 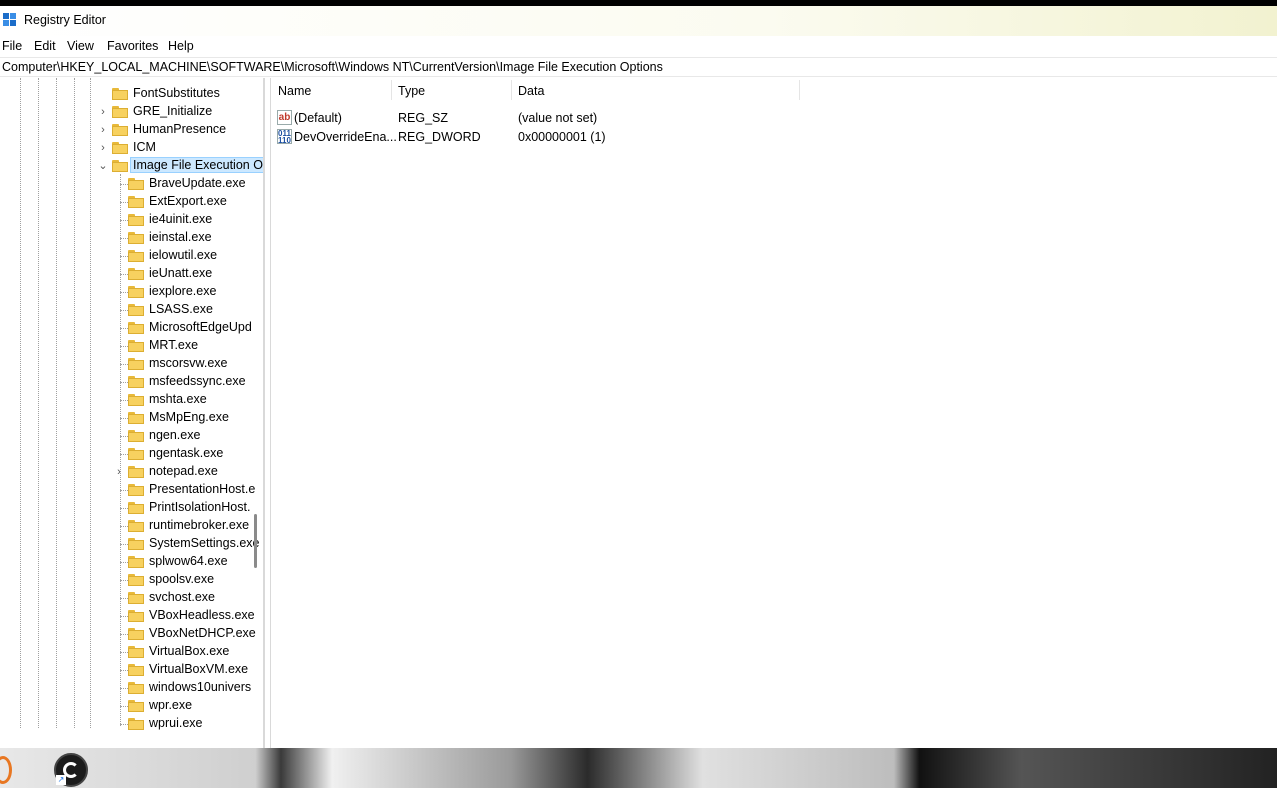 I want to click on tree-item: SystemSettings.exe, so click(x=129, y=544).